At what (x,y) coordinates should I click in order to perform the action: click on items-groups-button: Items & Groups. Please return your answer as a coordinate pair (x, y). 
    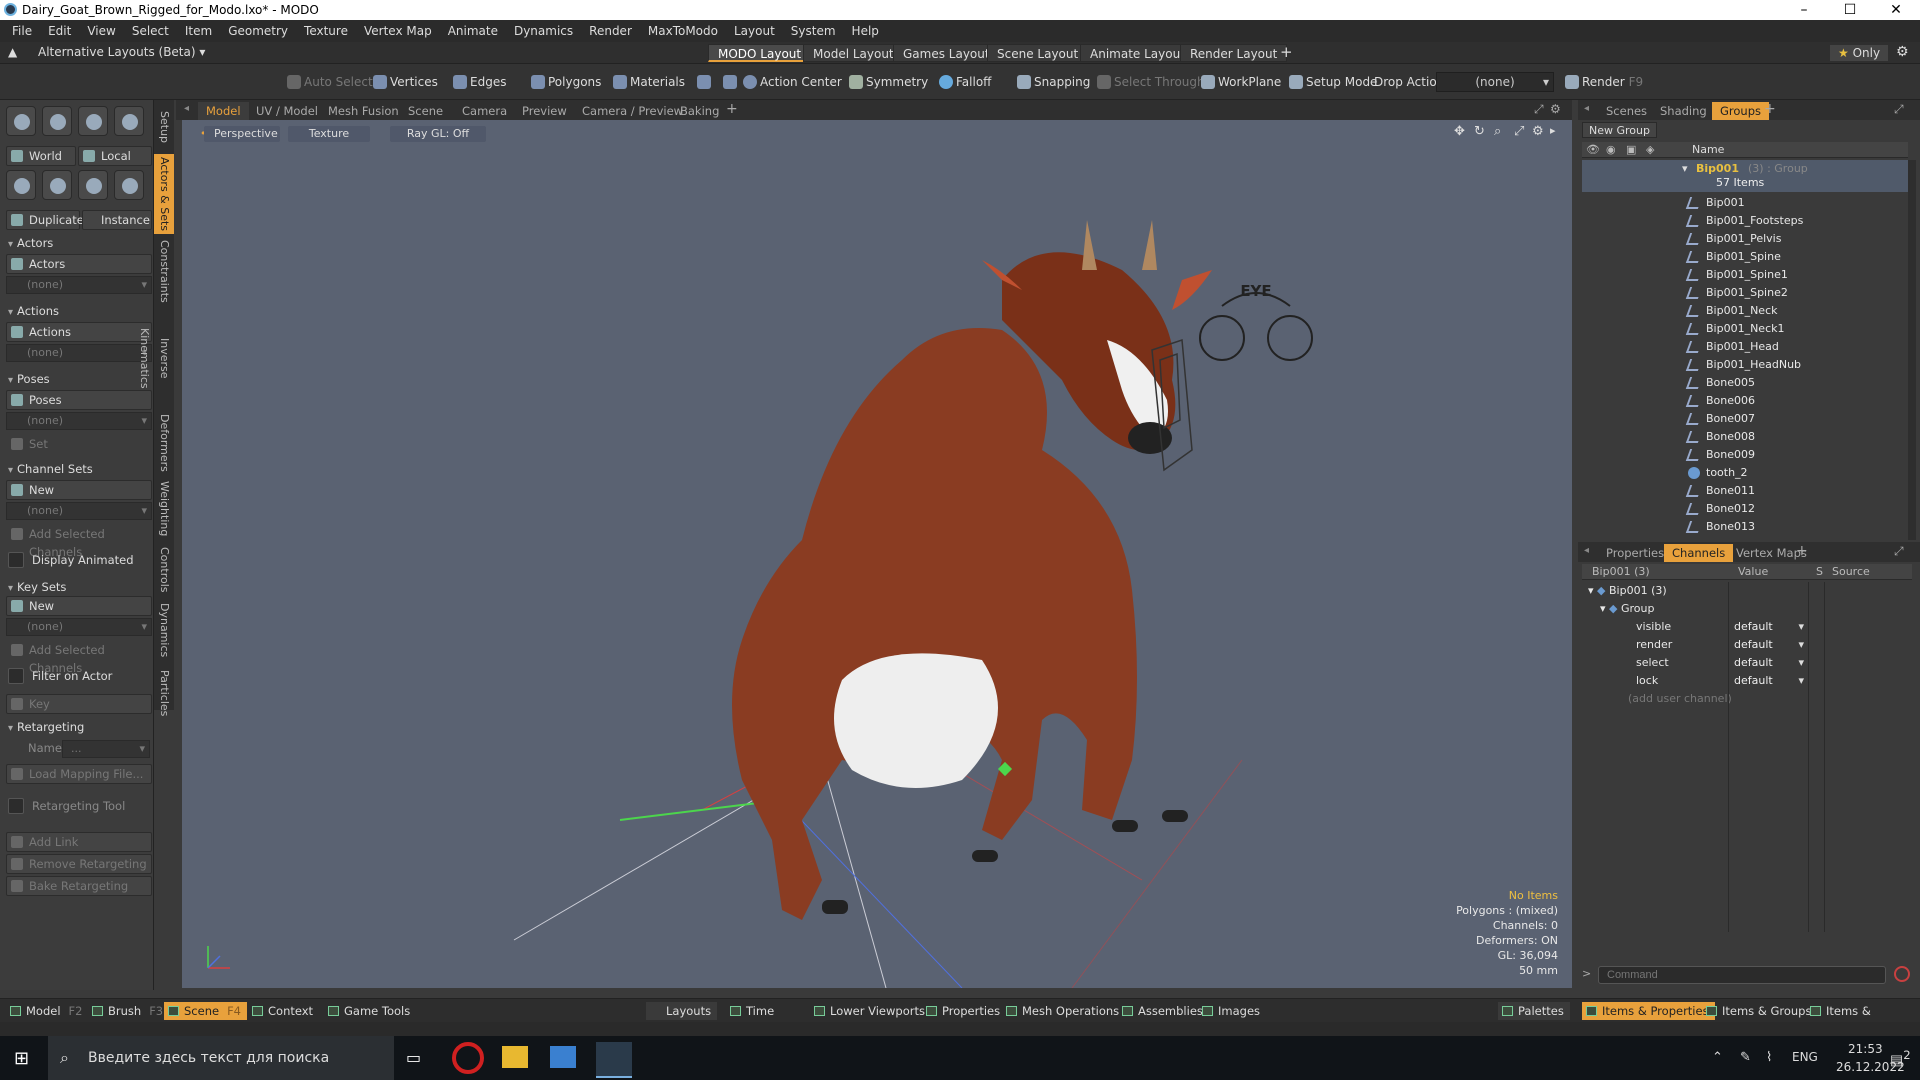
    Looking at the image, I should click on (1759, 1011).